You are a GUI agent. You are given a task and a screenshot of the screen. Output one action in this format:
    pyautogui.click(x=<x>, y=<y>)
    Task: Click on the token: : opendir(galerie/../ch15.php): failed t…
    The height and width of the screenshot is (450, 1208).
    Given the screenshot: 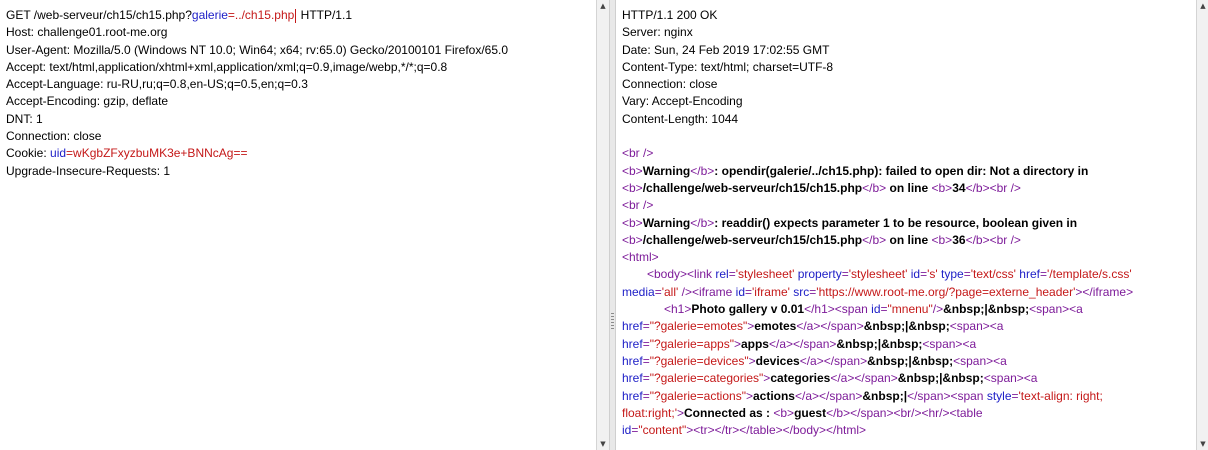 What is the action you would take?
    pyautogui.click(x=901, y=170)
    